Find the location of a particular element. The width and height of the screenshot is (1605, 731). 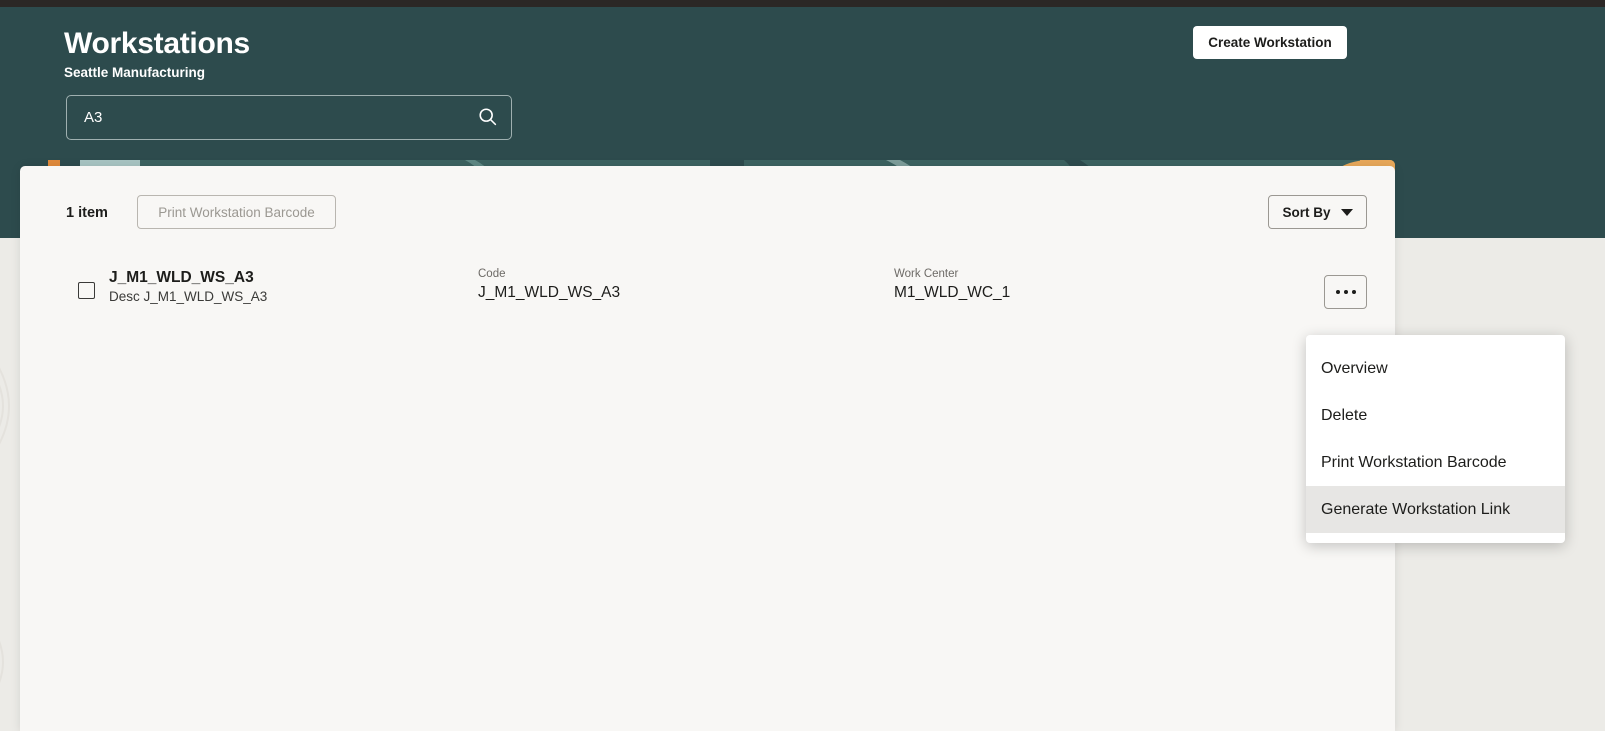

menu-item-overview: Overview is located at coordinates (1435, 368).